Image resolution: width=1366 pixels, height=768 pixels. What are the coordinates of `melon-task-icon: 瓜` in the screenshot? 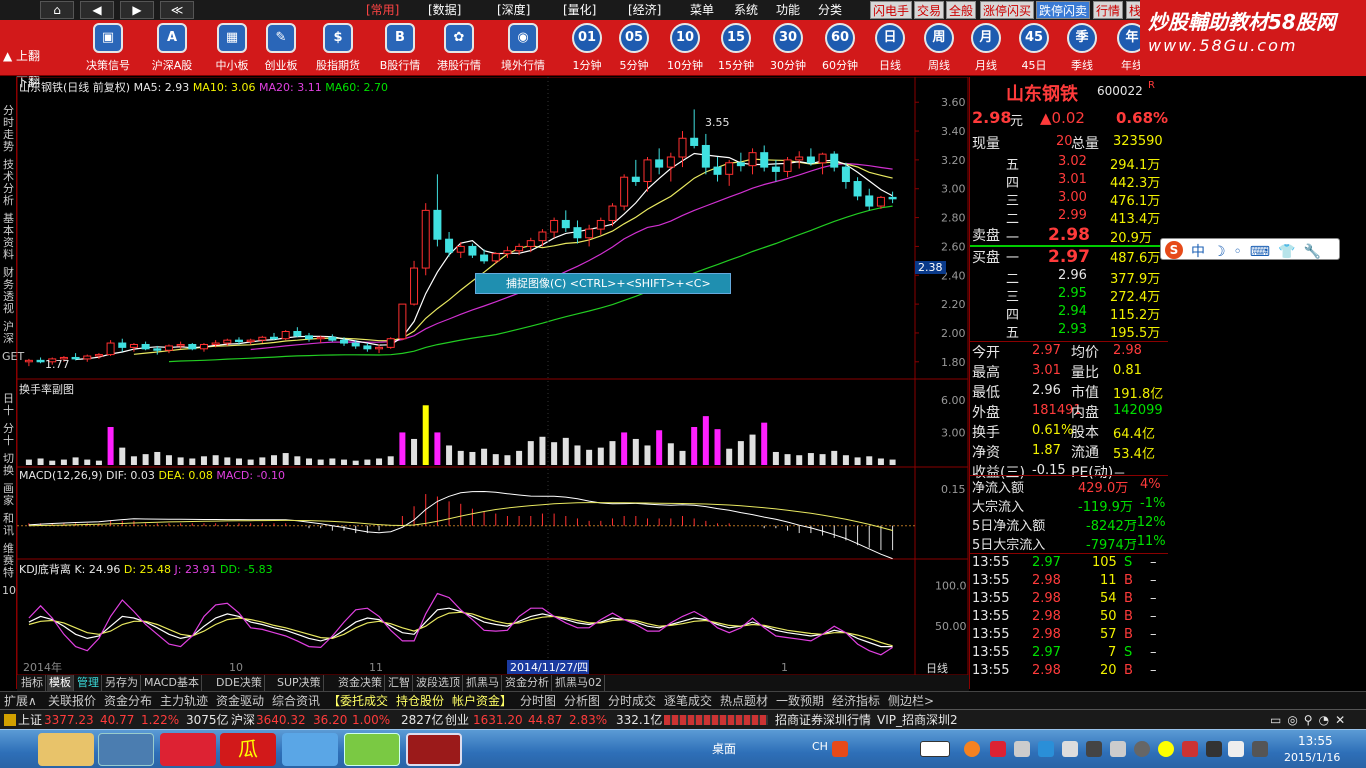 It's located at (248, 749).